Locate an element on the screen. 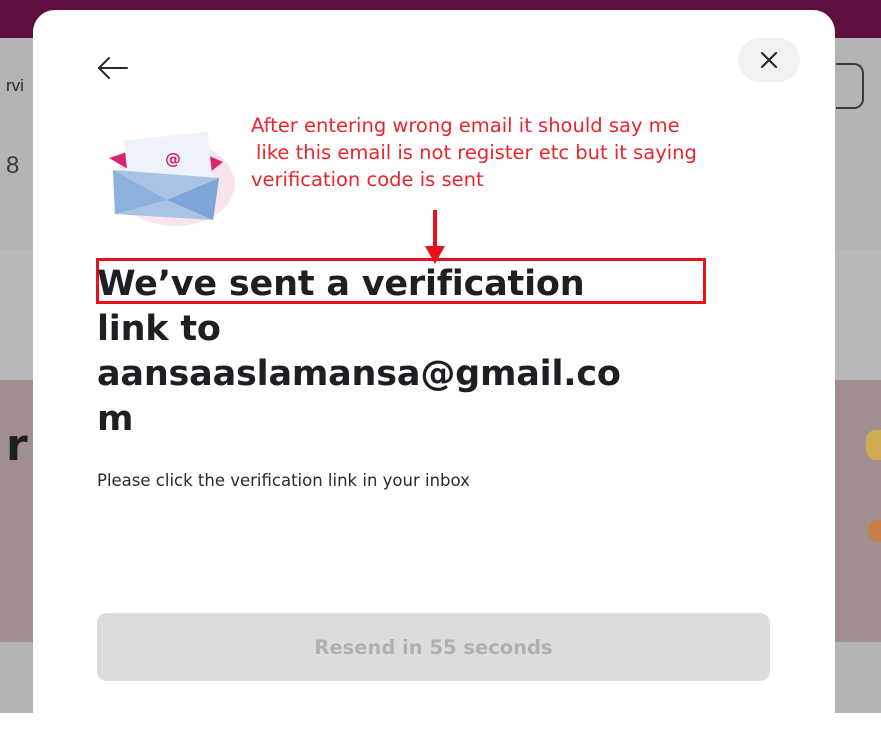  headline-line: We’ve sent a verification is located at coordinates (341, 284).